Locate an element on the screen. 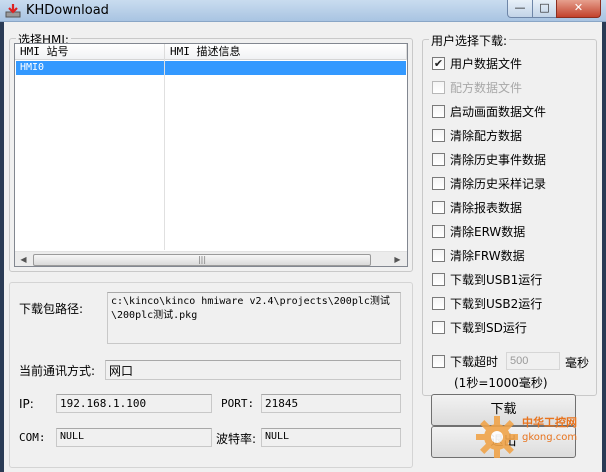  checkbox-checked: ✔ is located at coordinates (438, 63).